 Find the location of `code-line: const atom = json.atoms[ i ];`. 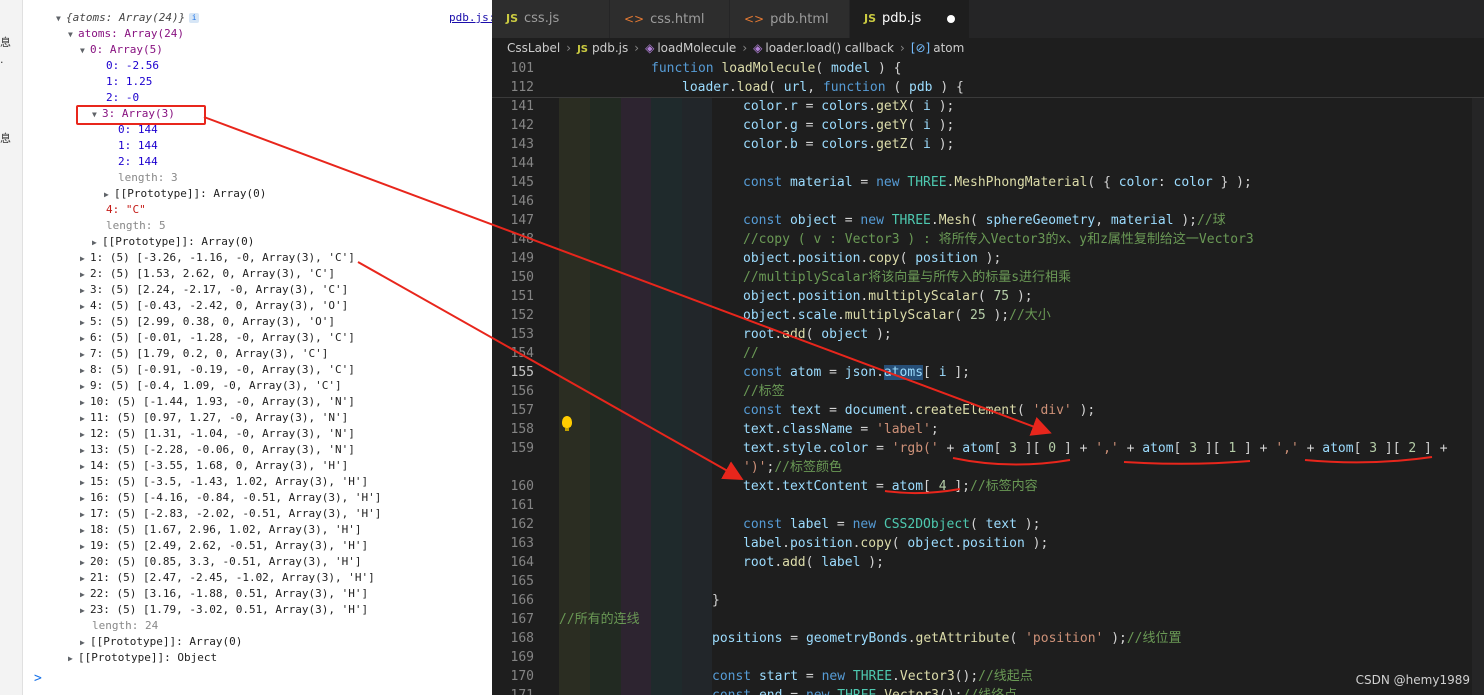

code-line: const atom = json.atoms[ i ]; is located at coordinates (856, 372).